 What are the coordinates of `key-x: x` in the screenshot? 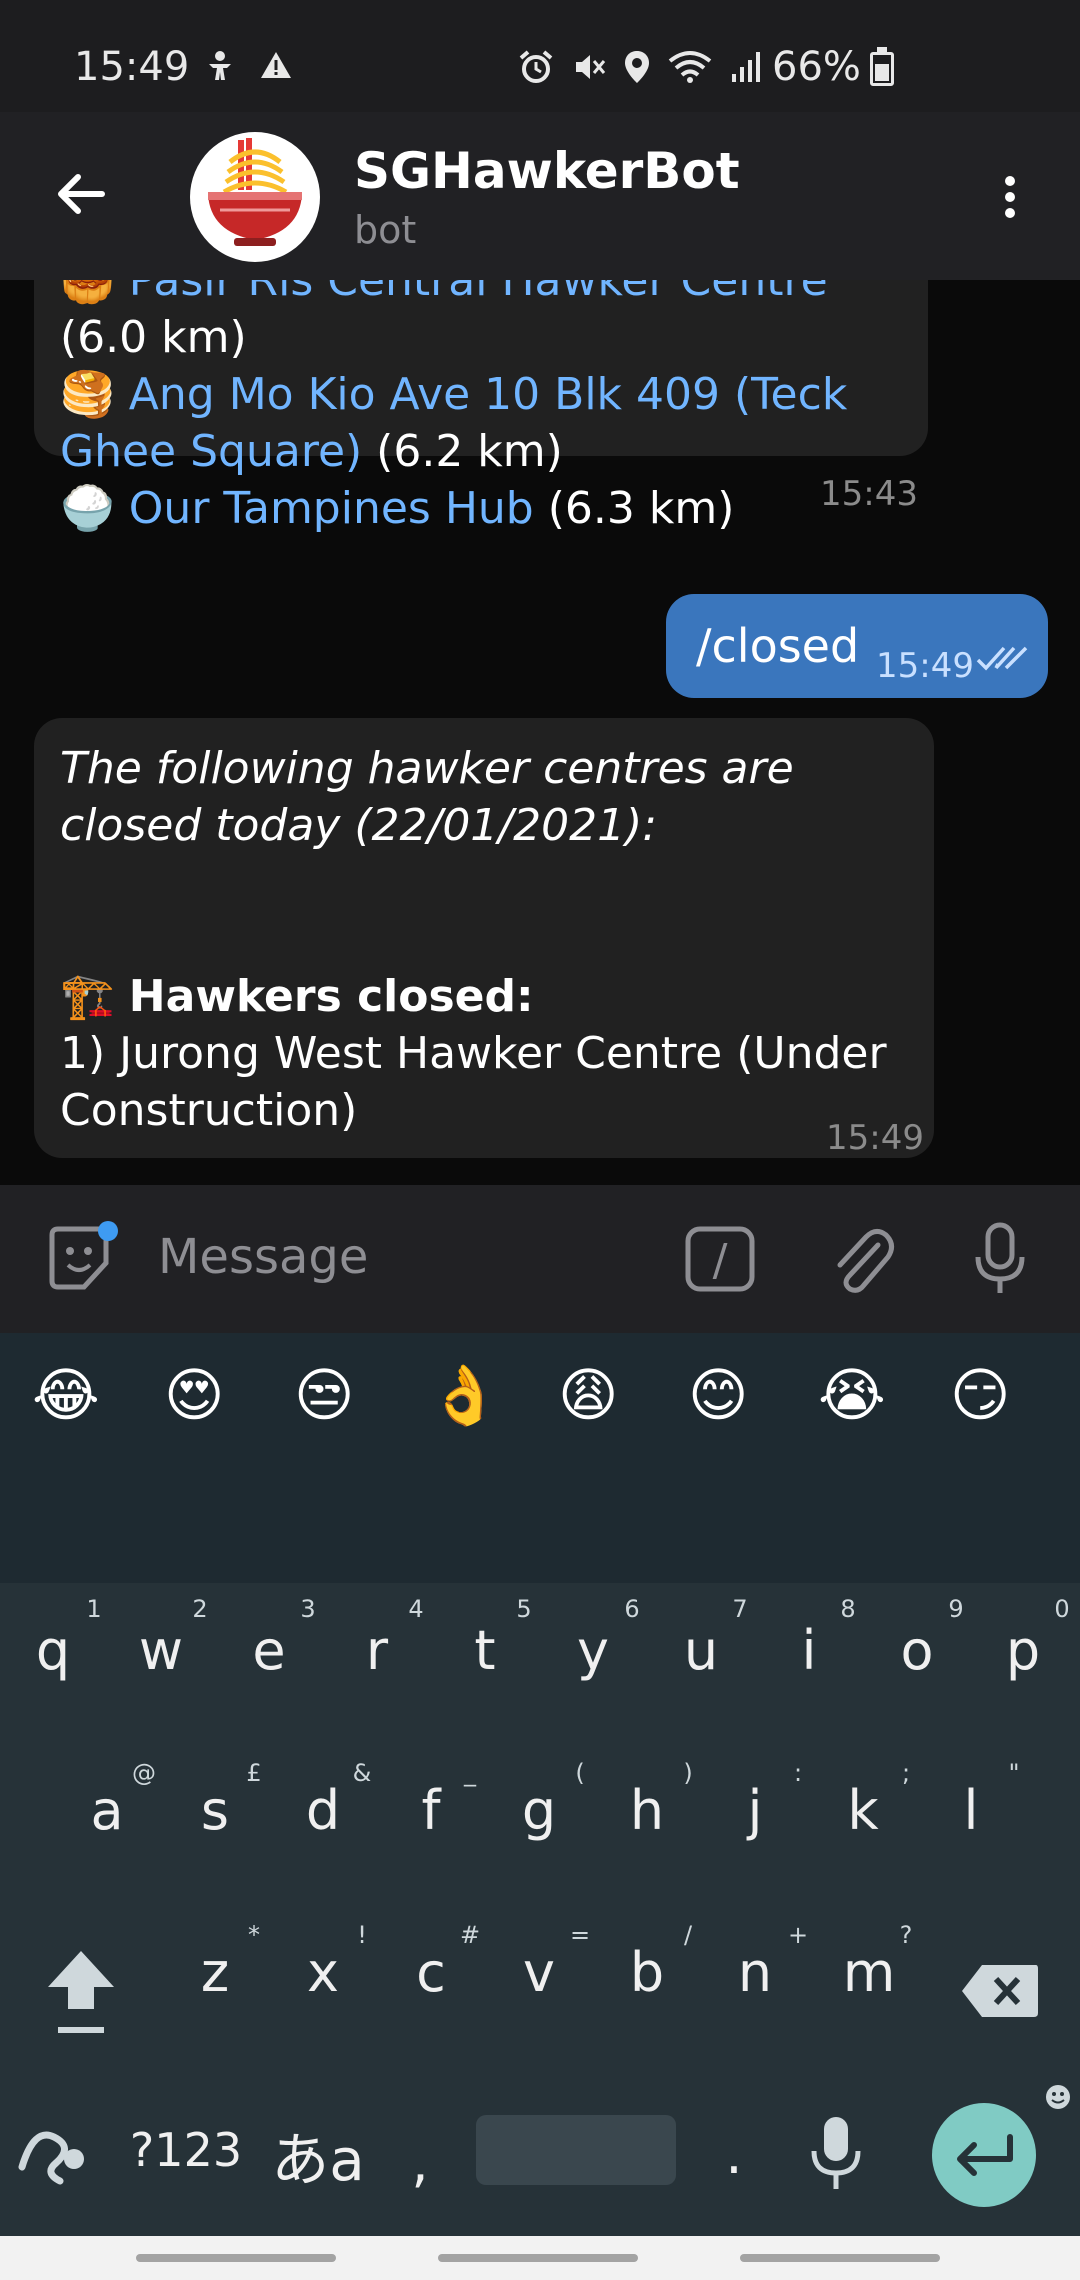 It's located at (323, 1972).